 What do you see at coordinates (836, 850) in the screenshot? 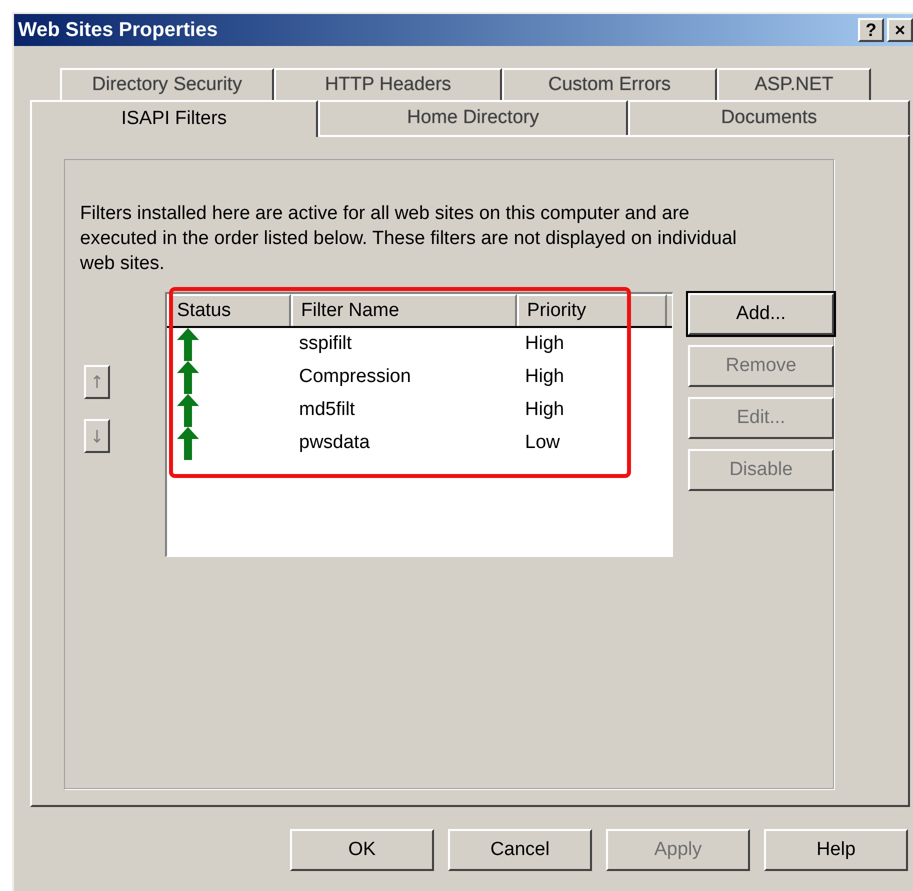
I see `dialog-button: Help` at bounding box center [836, 850].